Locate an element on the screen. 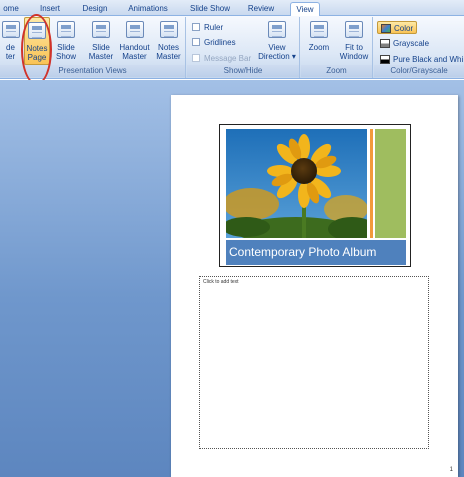 This screenshot has width=464, height=477. ruler-checkbox-box is located at coordinates (196, 27).